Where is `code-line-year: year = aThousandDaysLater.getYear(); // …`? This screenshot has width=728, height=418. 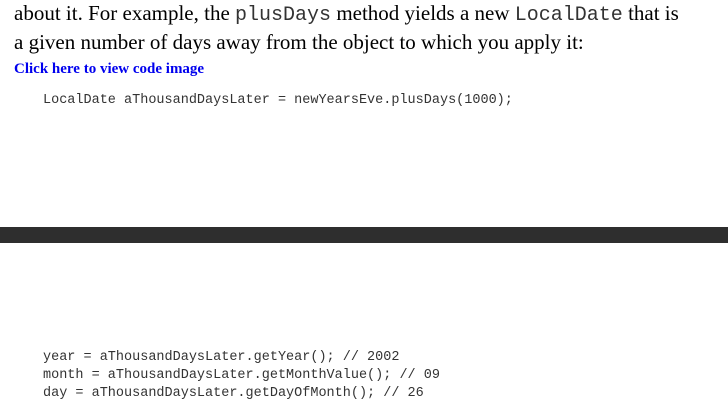
code-line-year: year = aThousandDaysLater.getYear(); // … is located at coordinates (221, 357).